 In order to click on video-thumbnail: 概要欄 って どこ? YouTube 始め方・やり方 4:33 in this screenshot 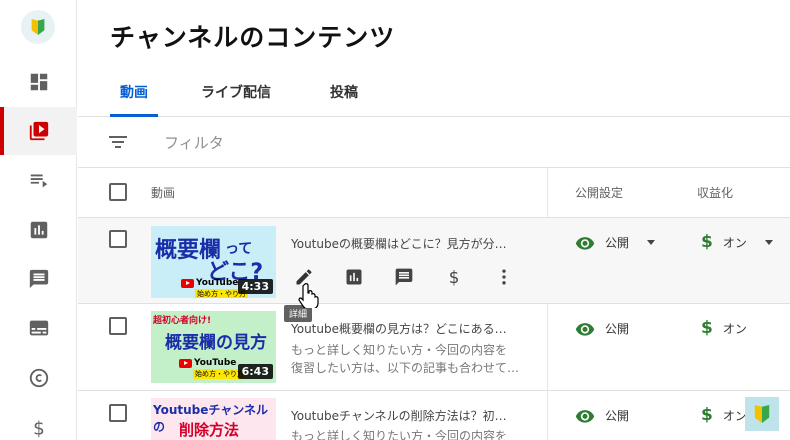, I will do `click(213, 262)`.